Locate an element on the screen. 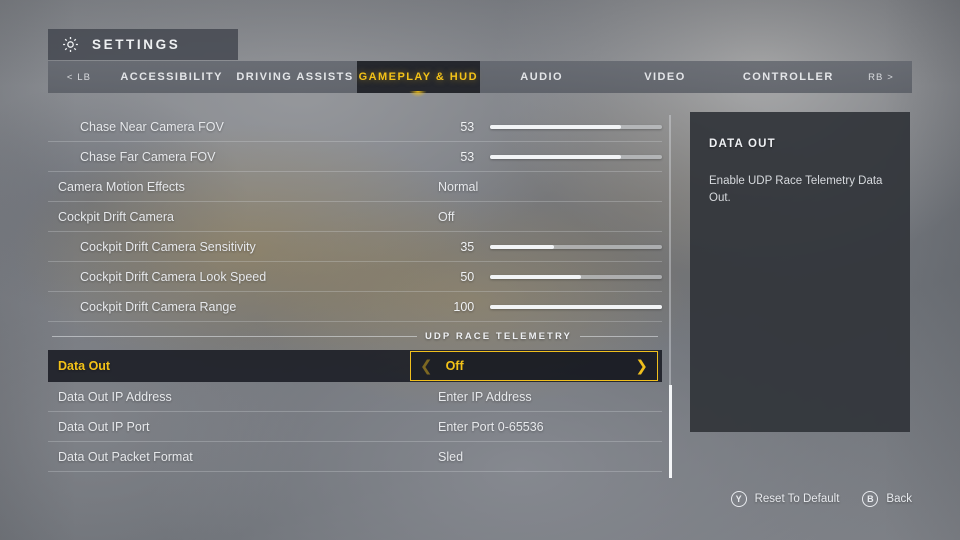  section-rule-right is located at coordinates (619, 336).